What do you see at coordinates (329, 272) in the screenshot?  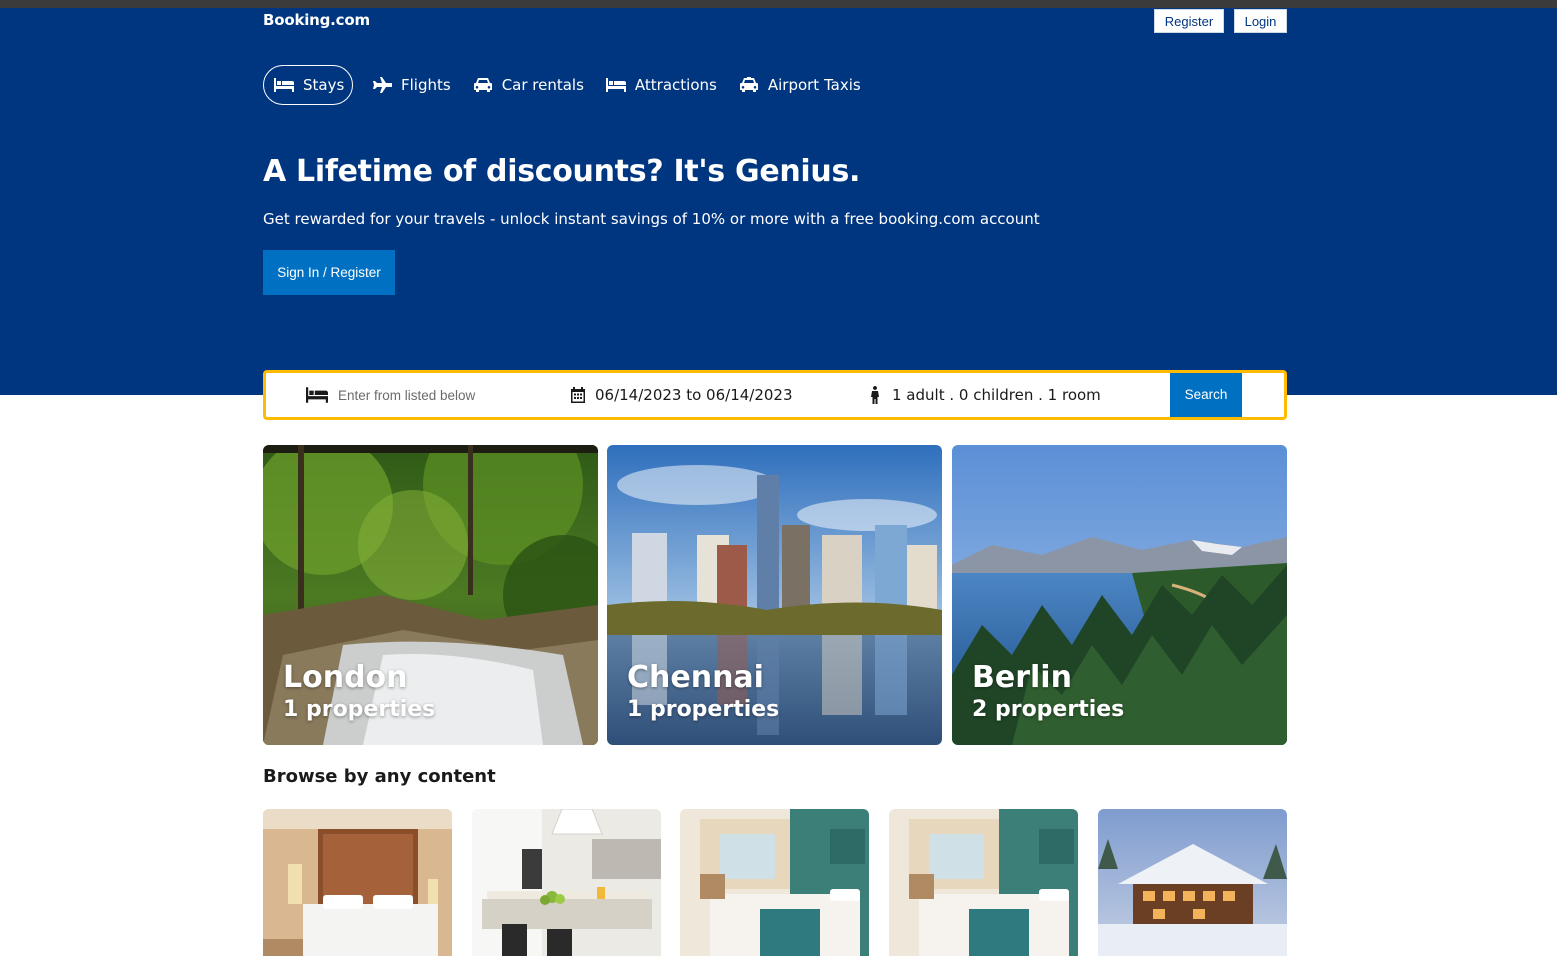 I see `sign-in-register-button: Sign In / Register` at bounding box center [329, 272].